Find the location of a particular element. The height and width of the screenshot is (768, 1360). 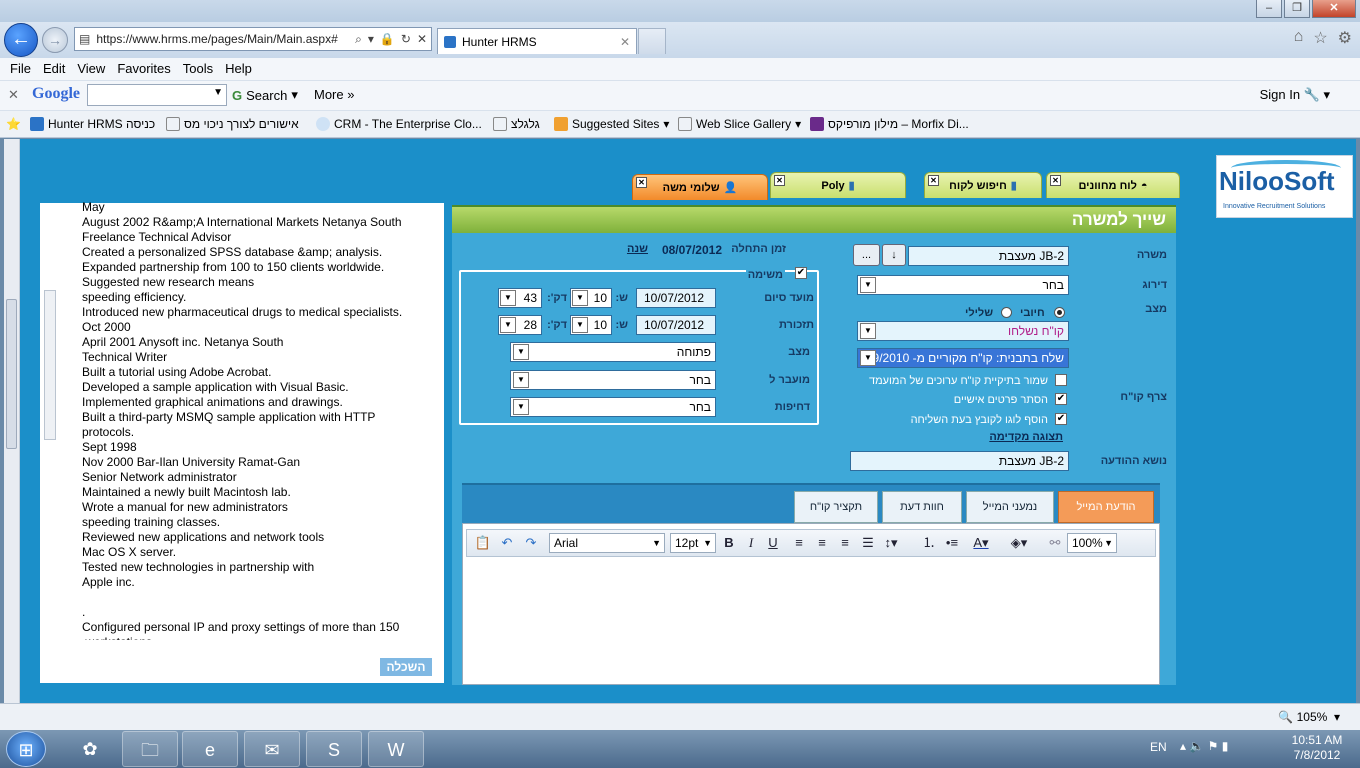

restore-button: ❐ is located at coordinates (1297, 9).